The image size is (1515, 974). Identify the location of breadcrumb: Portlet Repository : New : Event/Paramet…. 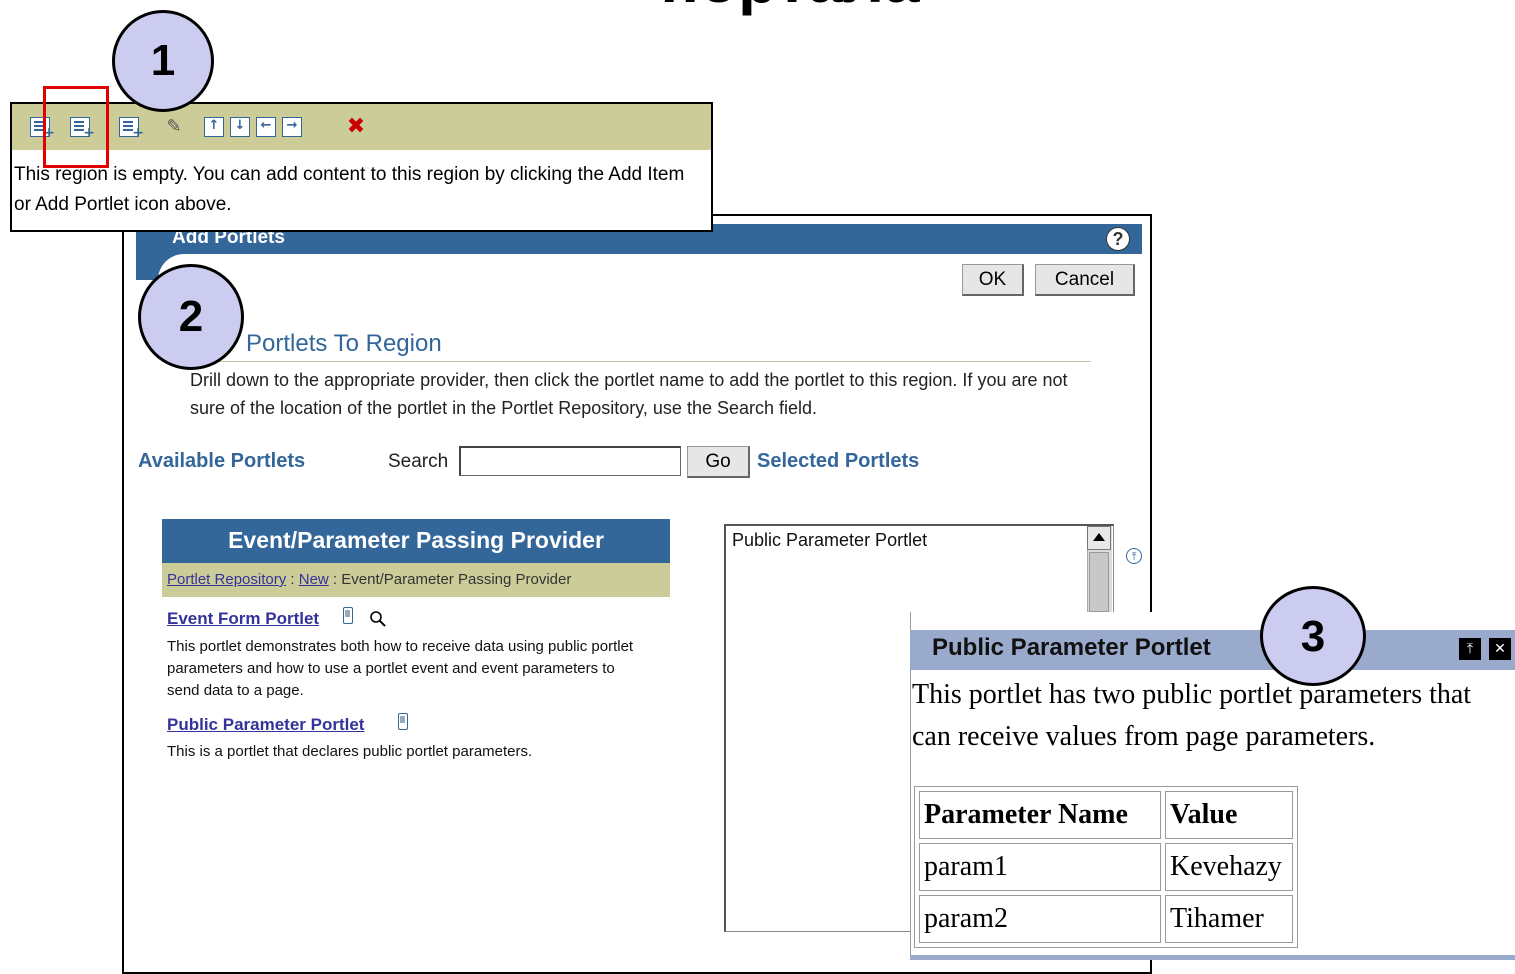
(416, 580).